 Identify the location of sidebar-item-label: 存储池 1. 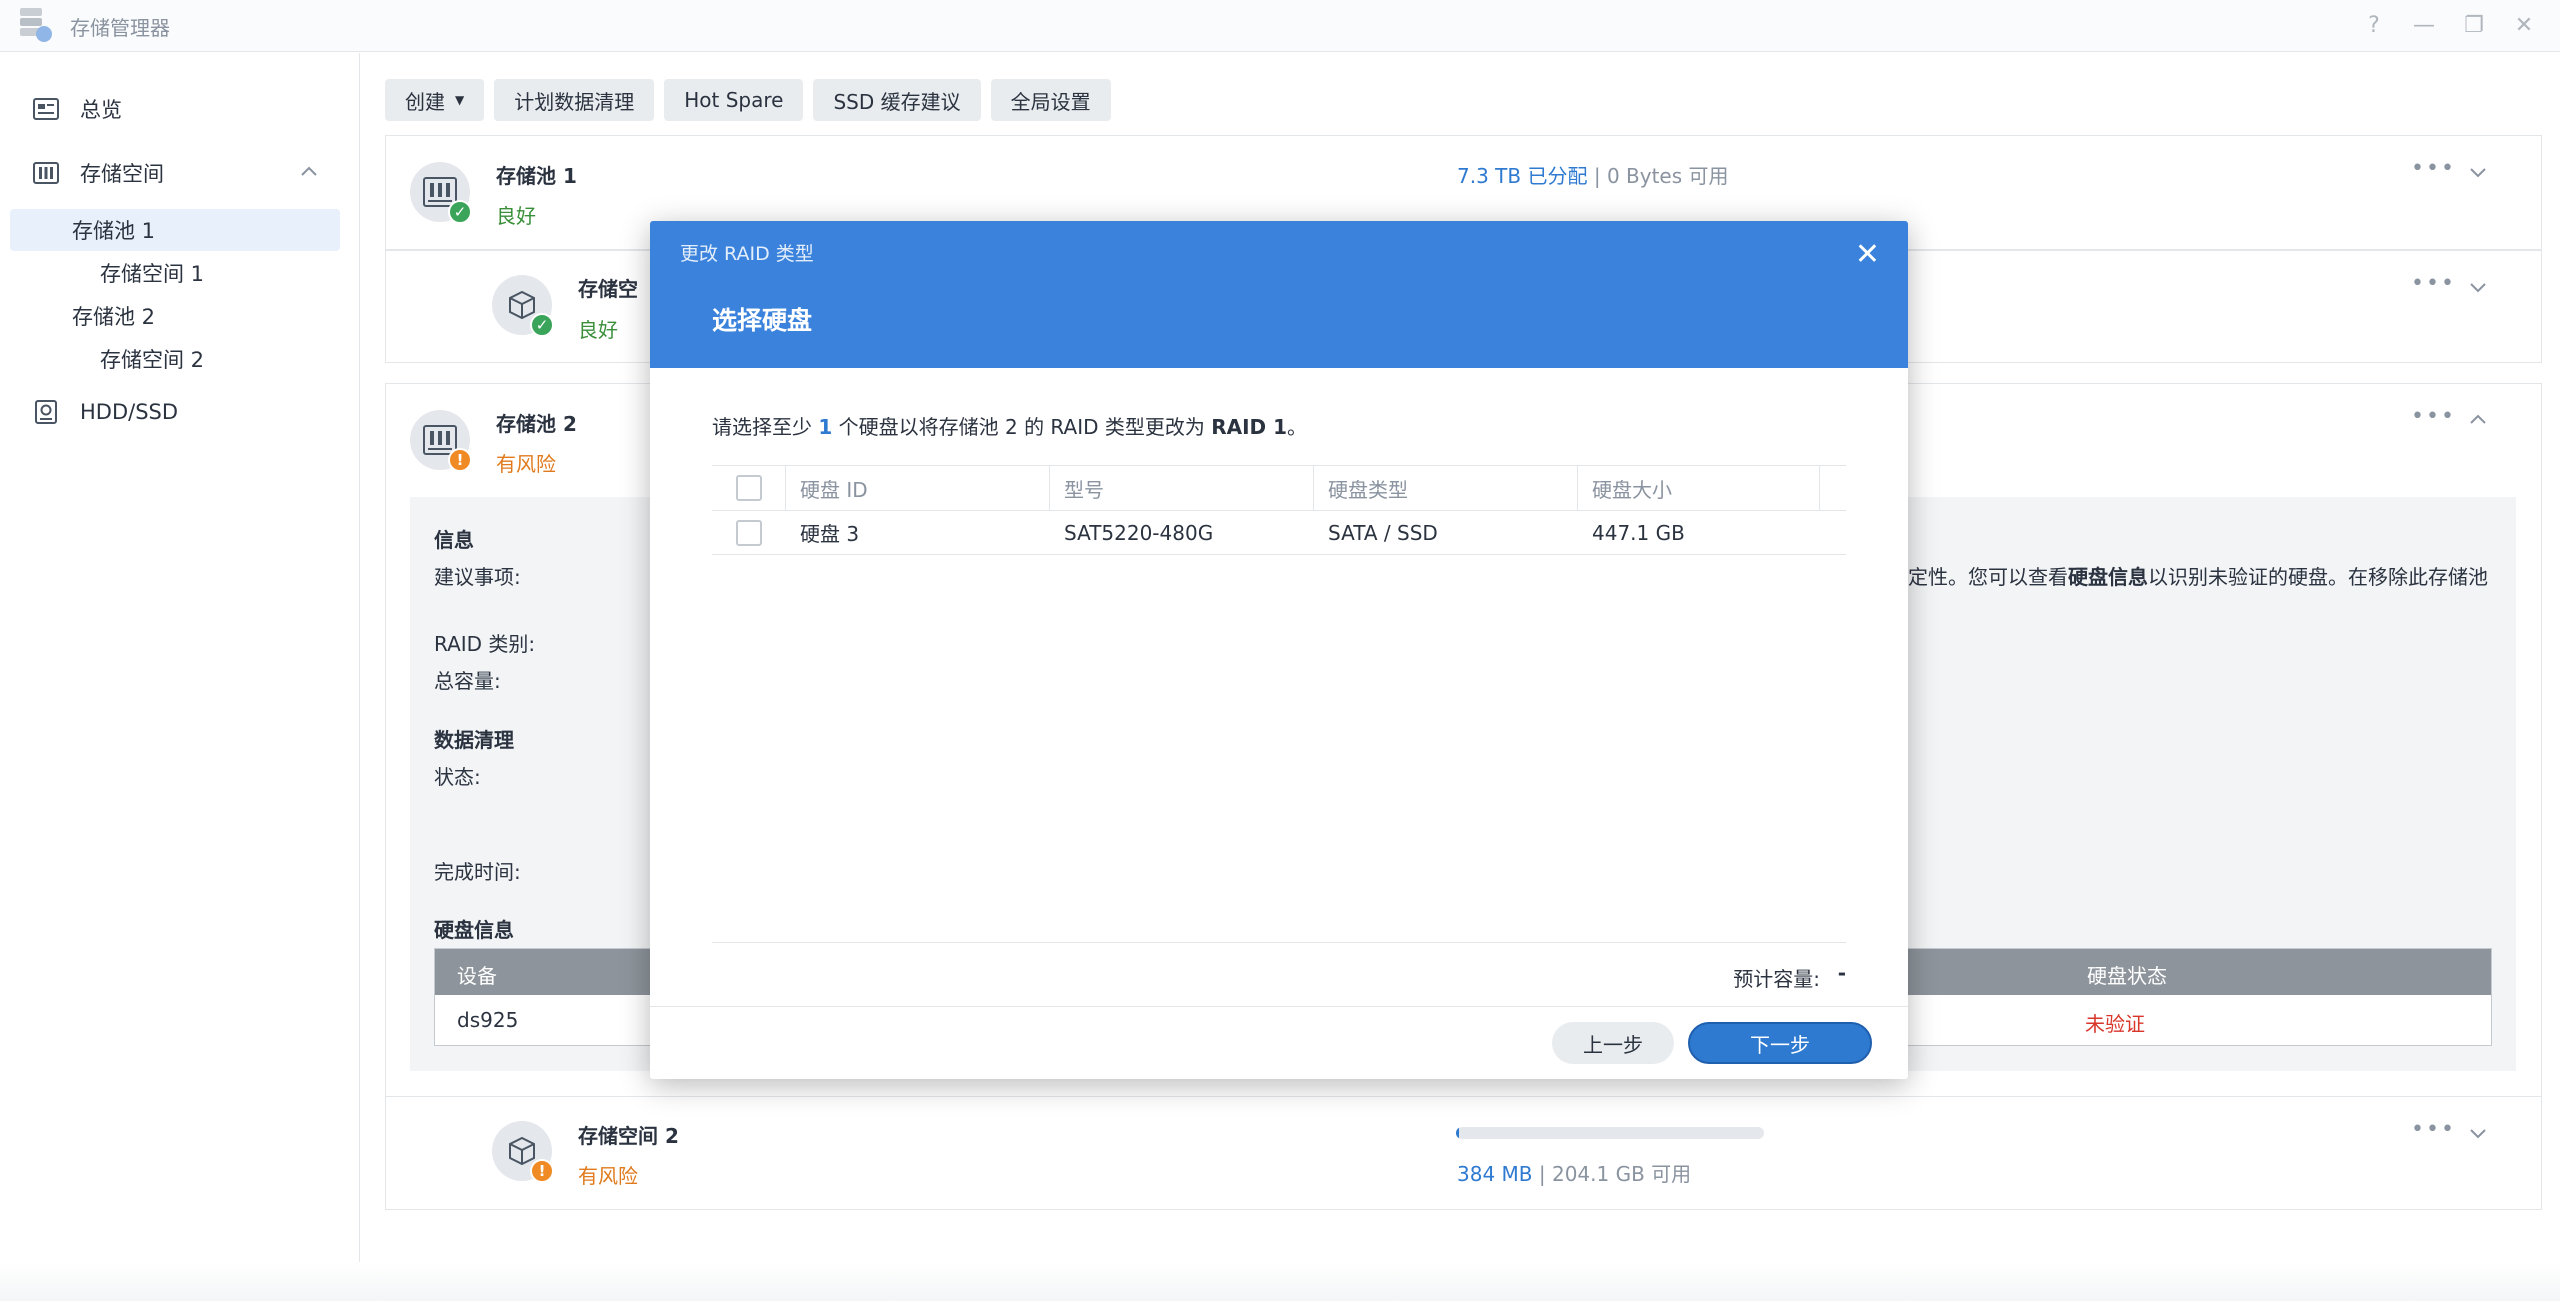
(114, 231).